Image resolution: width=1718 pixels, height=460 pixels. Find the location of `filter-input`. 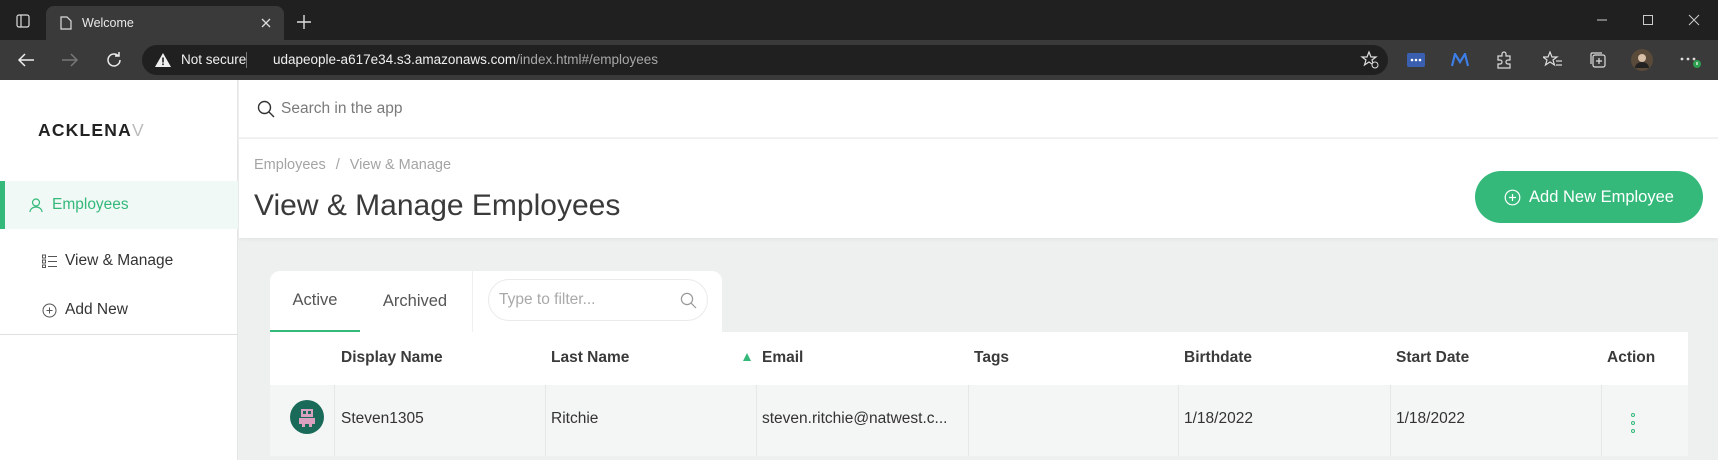

filter-input is located at coordinates (584, 300).